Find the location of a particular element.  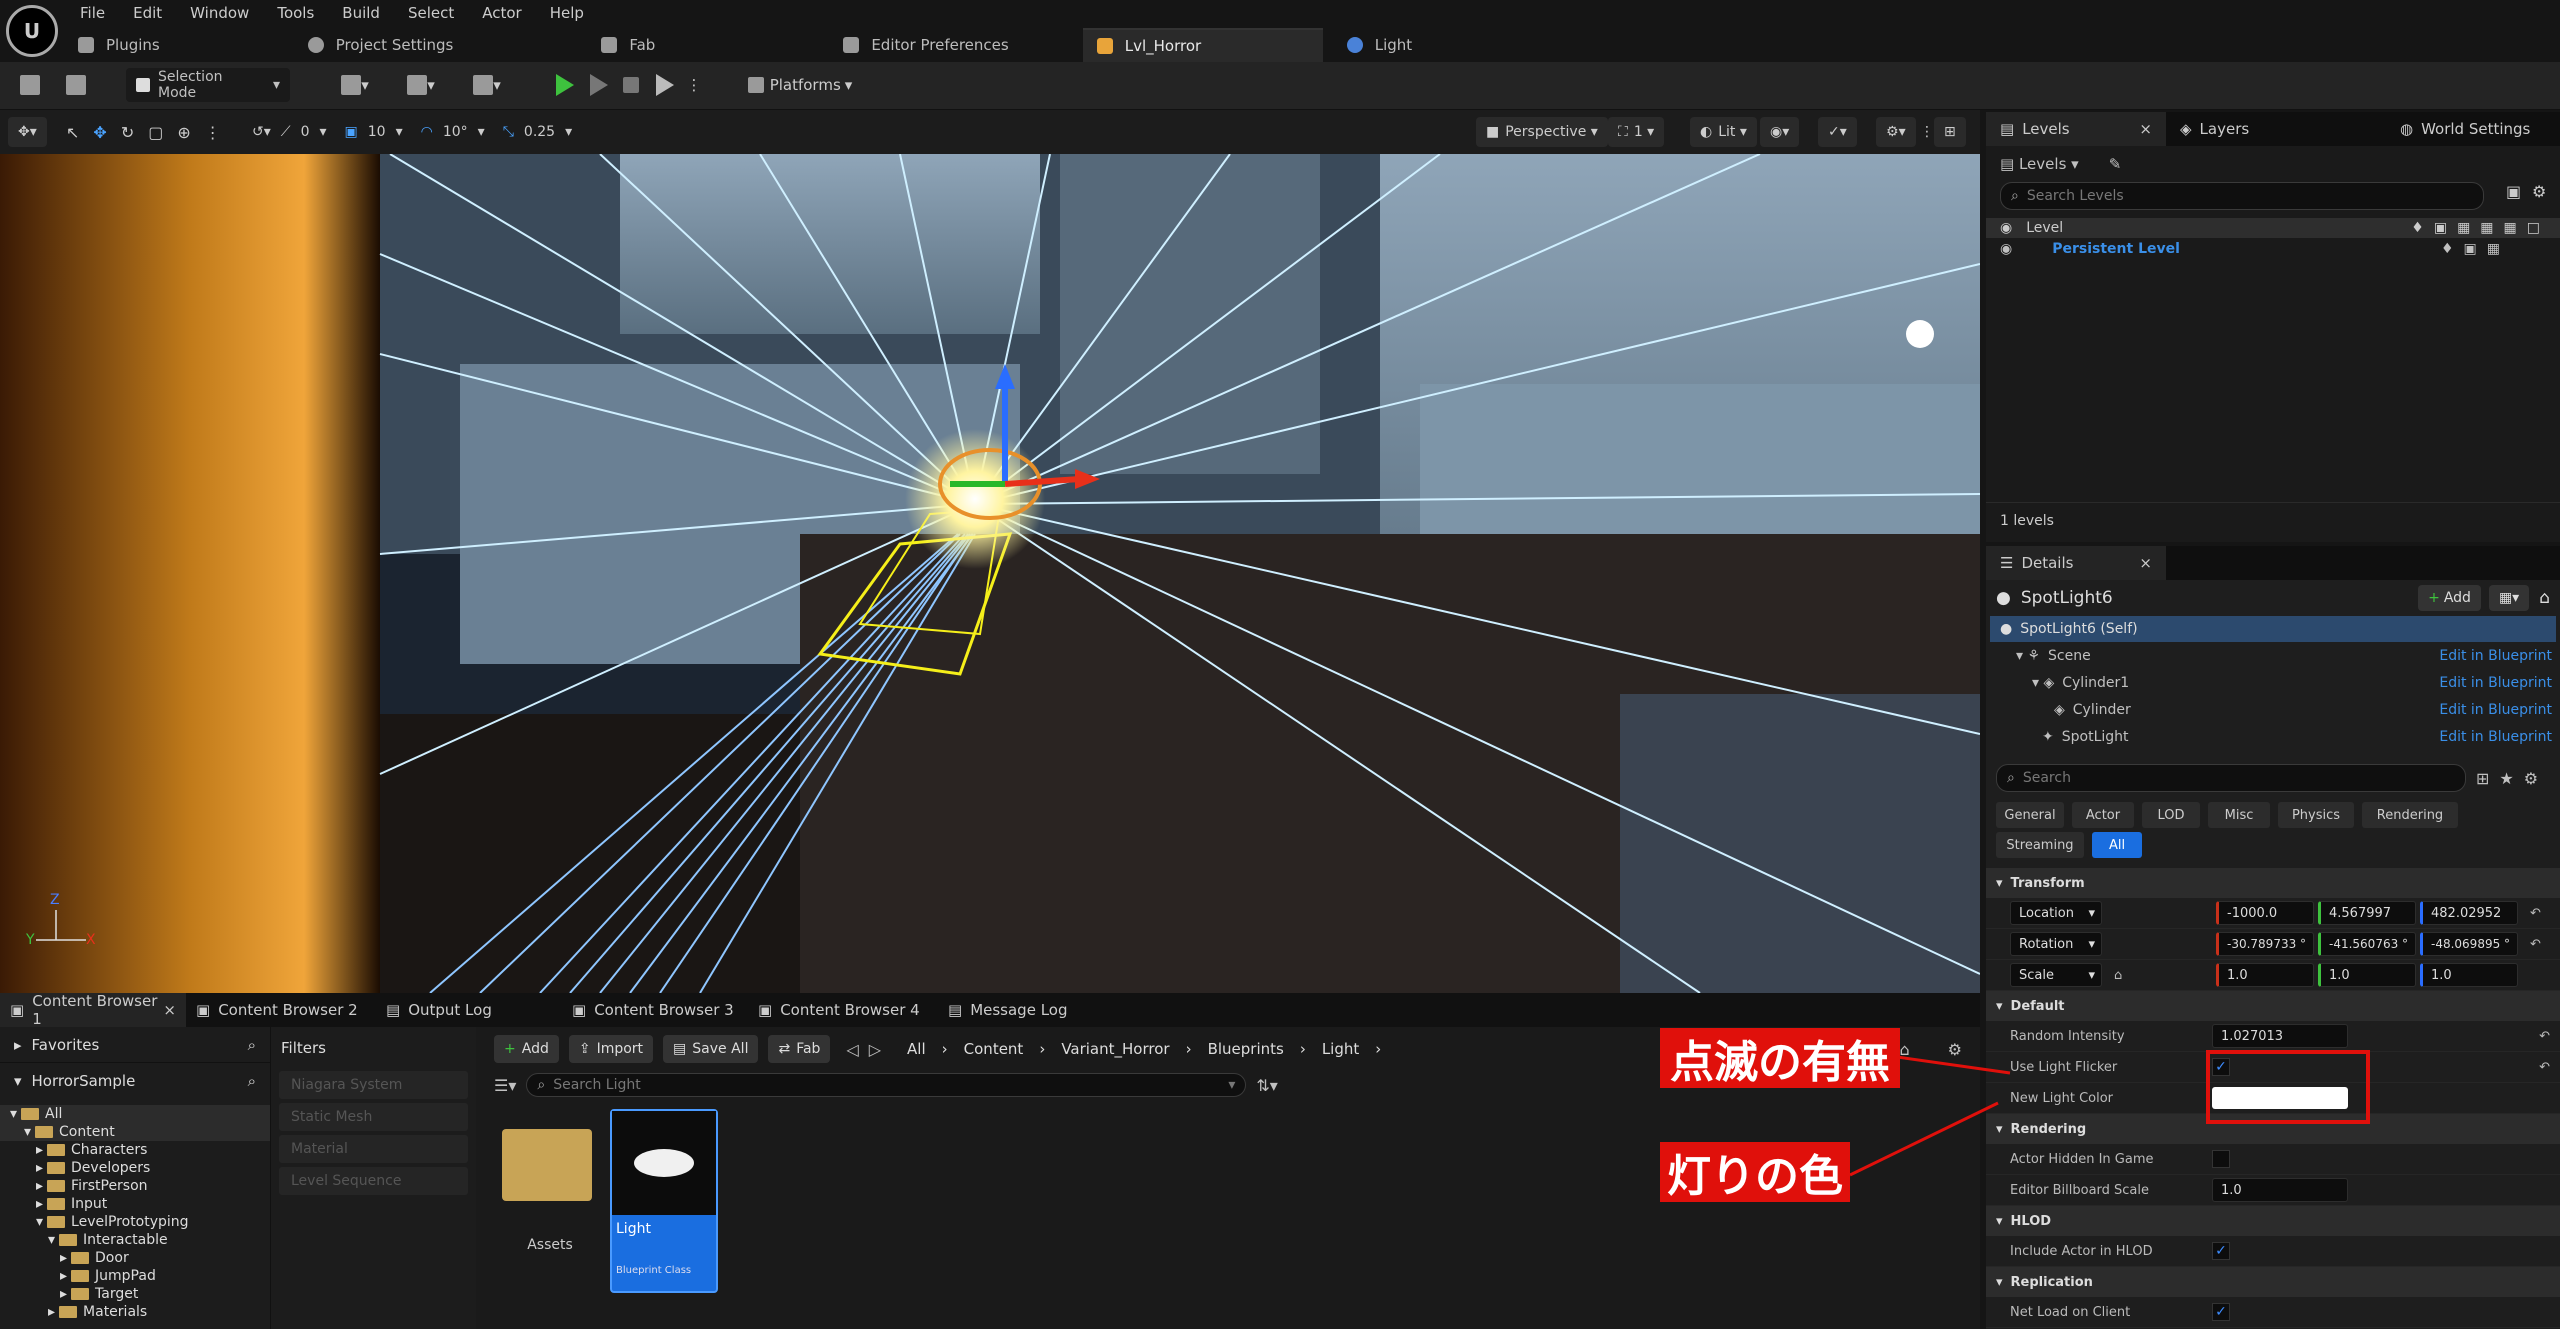

annotation-highlight-box is located at coordinates (2288, 1087).